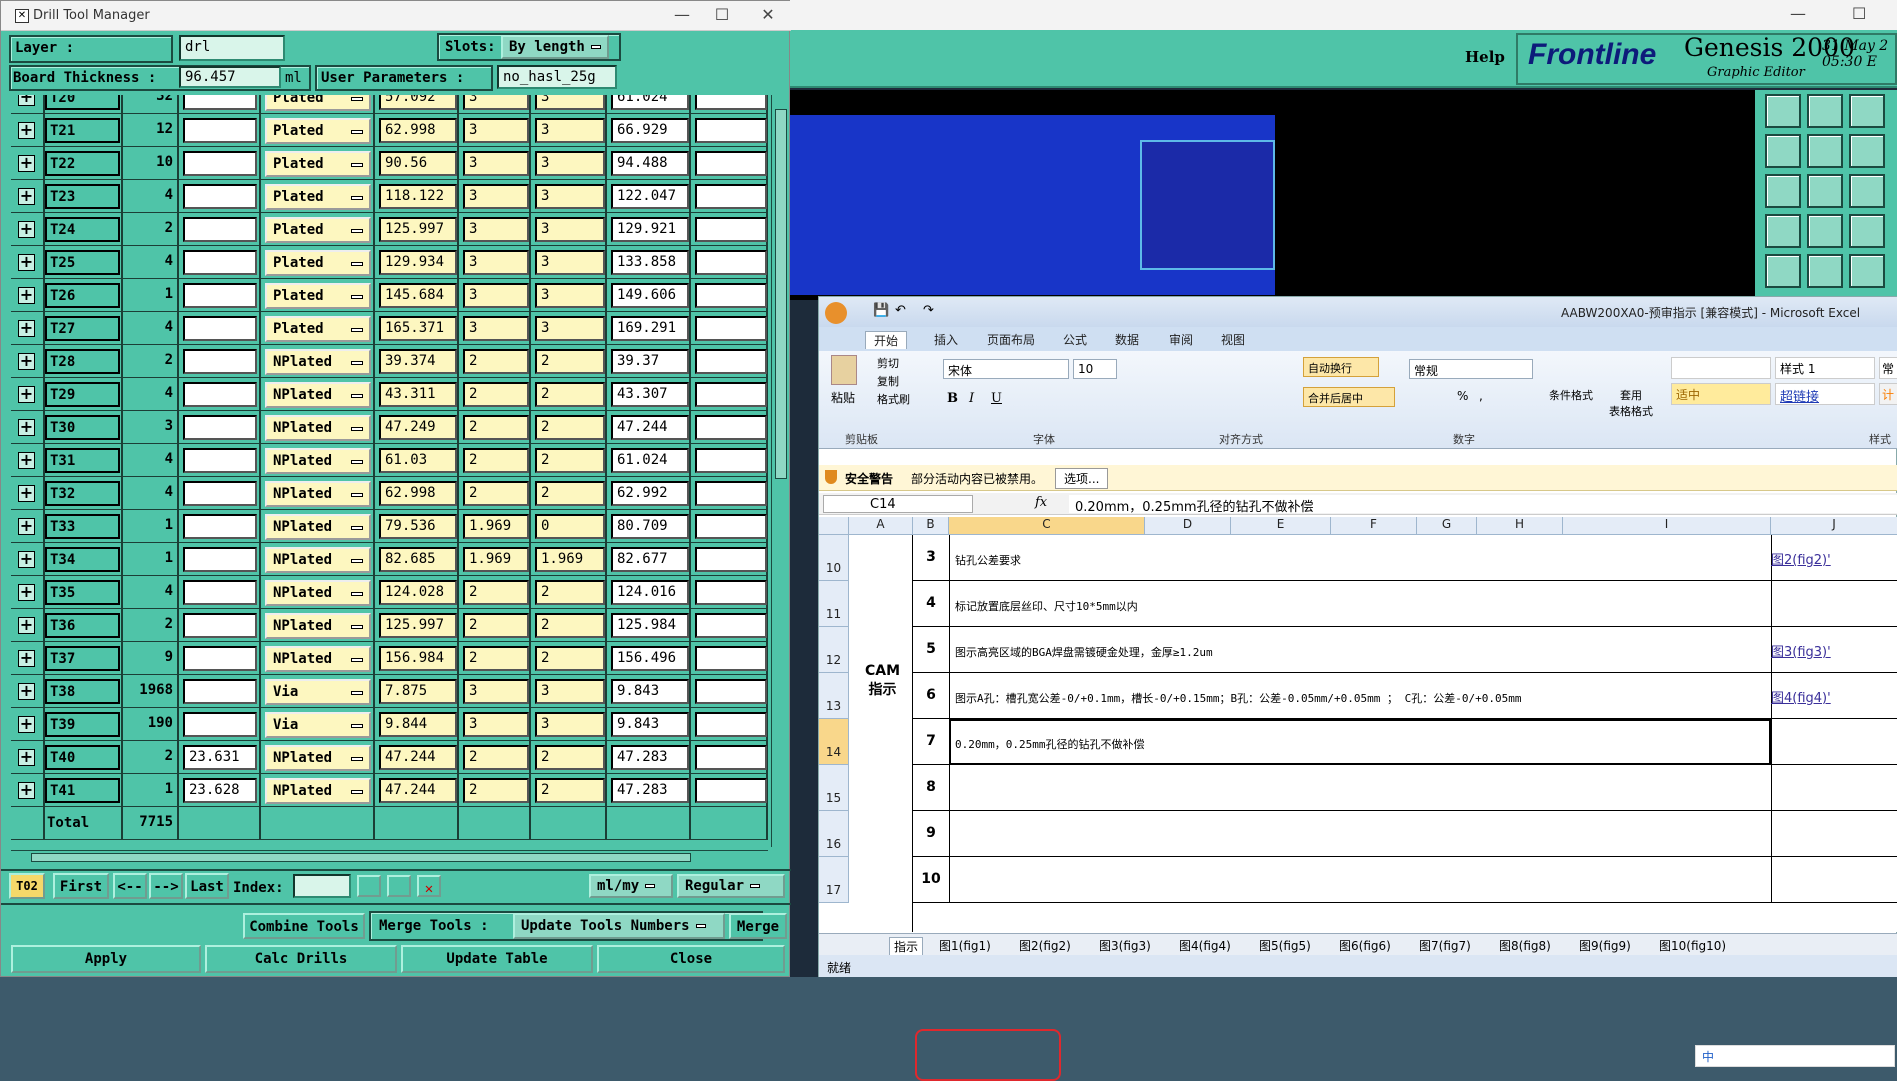 This screenshot has width=1897, height=1081. Describe the element at coordinates (1349, 397) in the screenshot. I see `merge-center-button: 合并后居中` at that location.